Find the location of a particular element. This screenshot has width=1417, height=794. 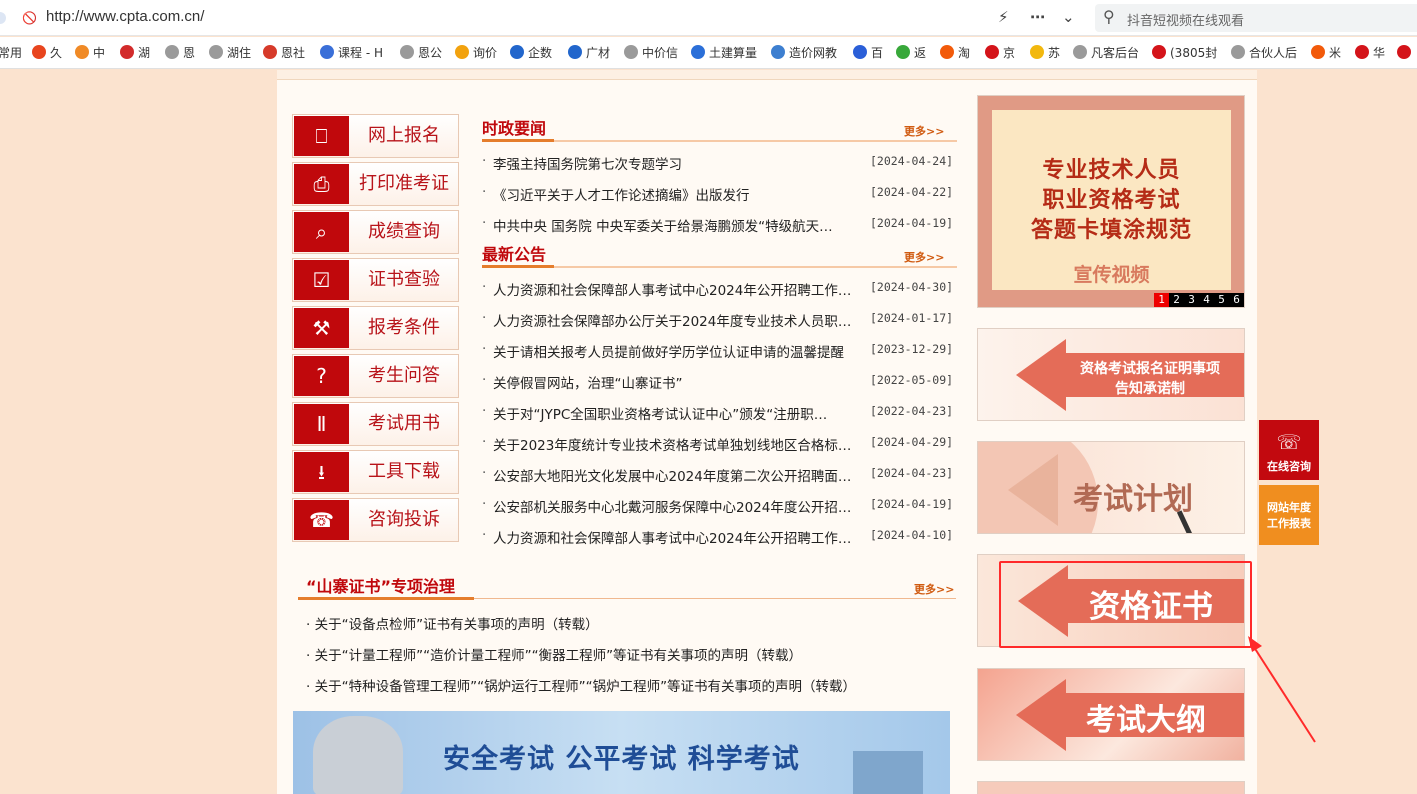

slide-page-6: 6 is located at coordinates (1236, 300).